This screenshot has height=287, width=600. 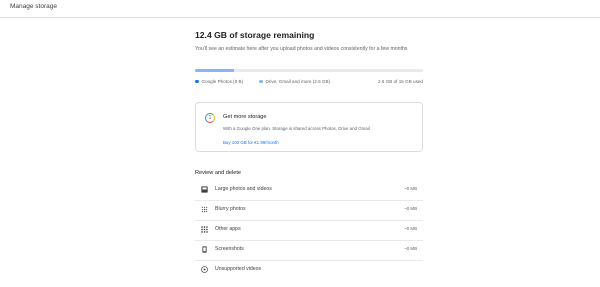 I want to click on storage-total-used: 2.6 GB of 15 GB used, so click(x=400, y=81).